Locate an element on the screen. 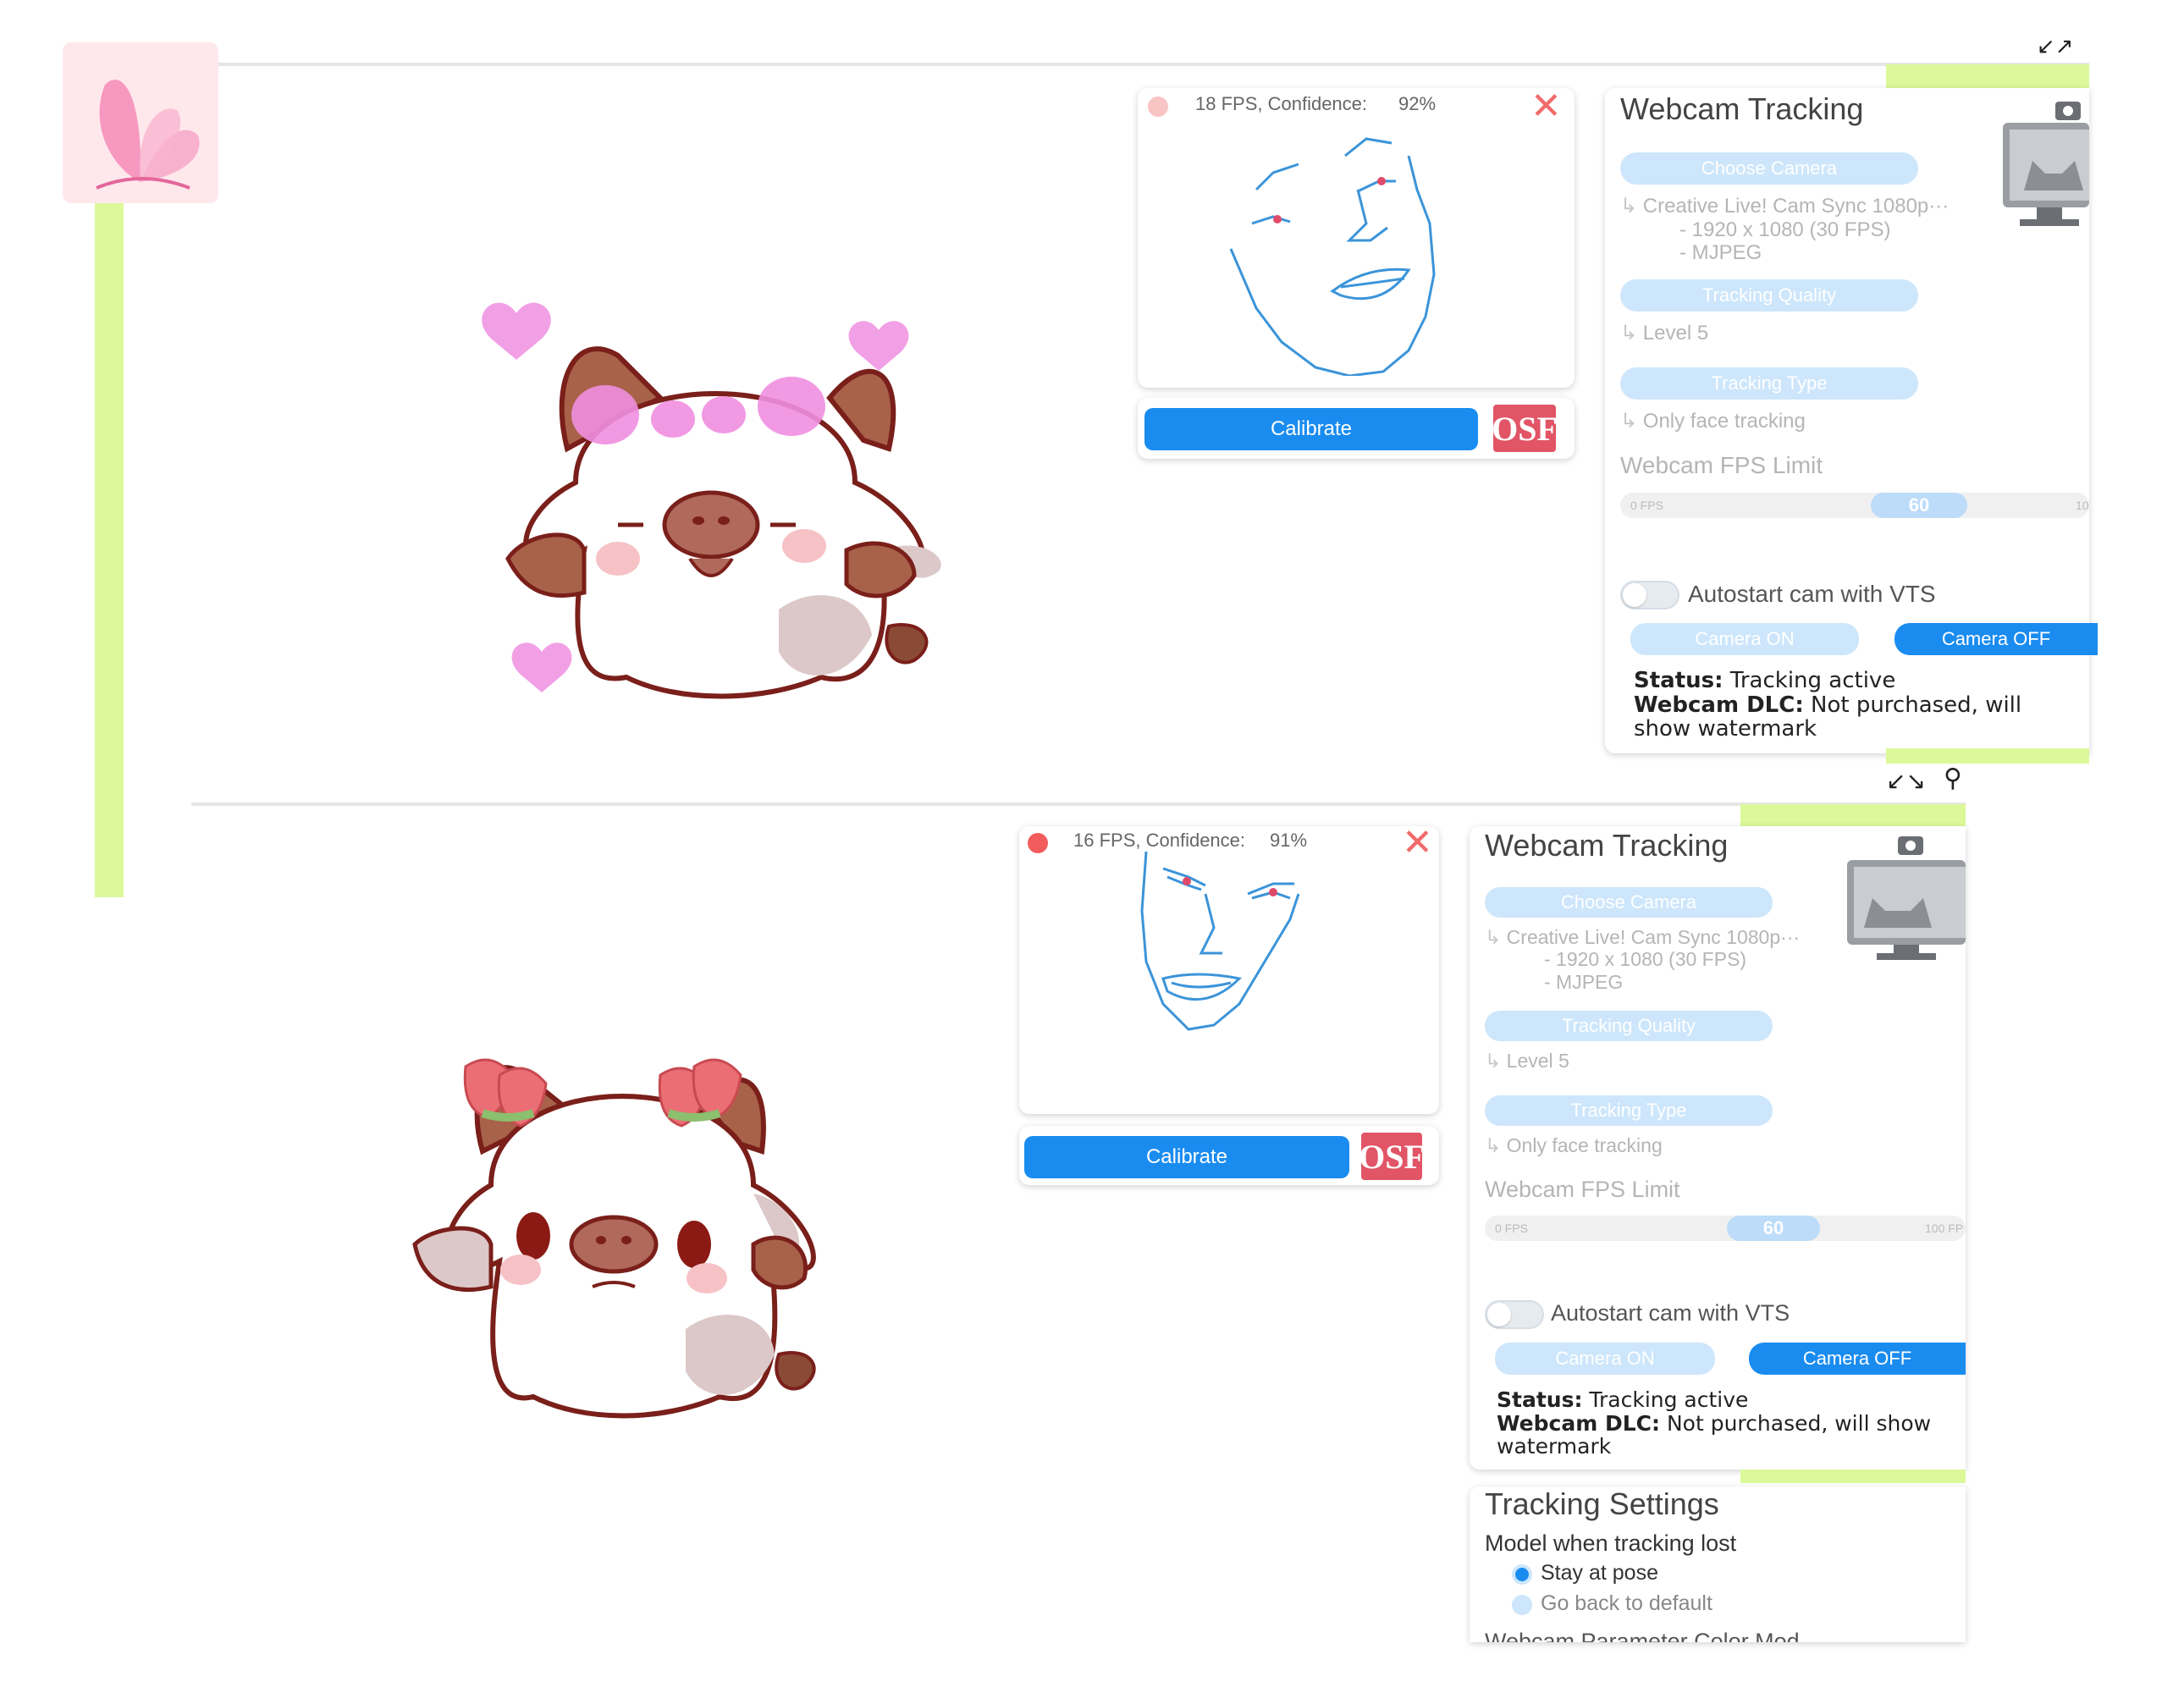 This screenshot has width=2184, height=1693. pin-icon: ⚲ is located at coordinates (1953, 778).